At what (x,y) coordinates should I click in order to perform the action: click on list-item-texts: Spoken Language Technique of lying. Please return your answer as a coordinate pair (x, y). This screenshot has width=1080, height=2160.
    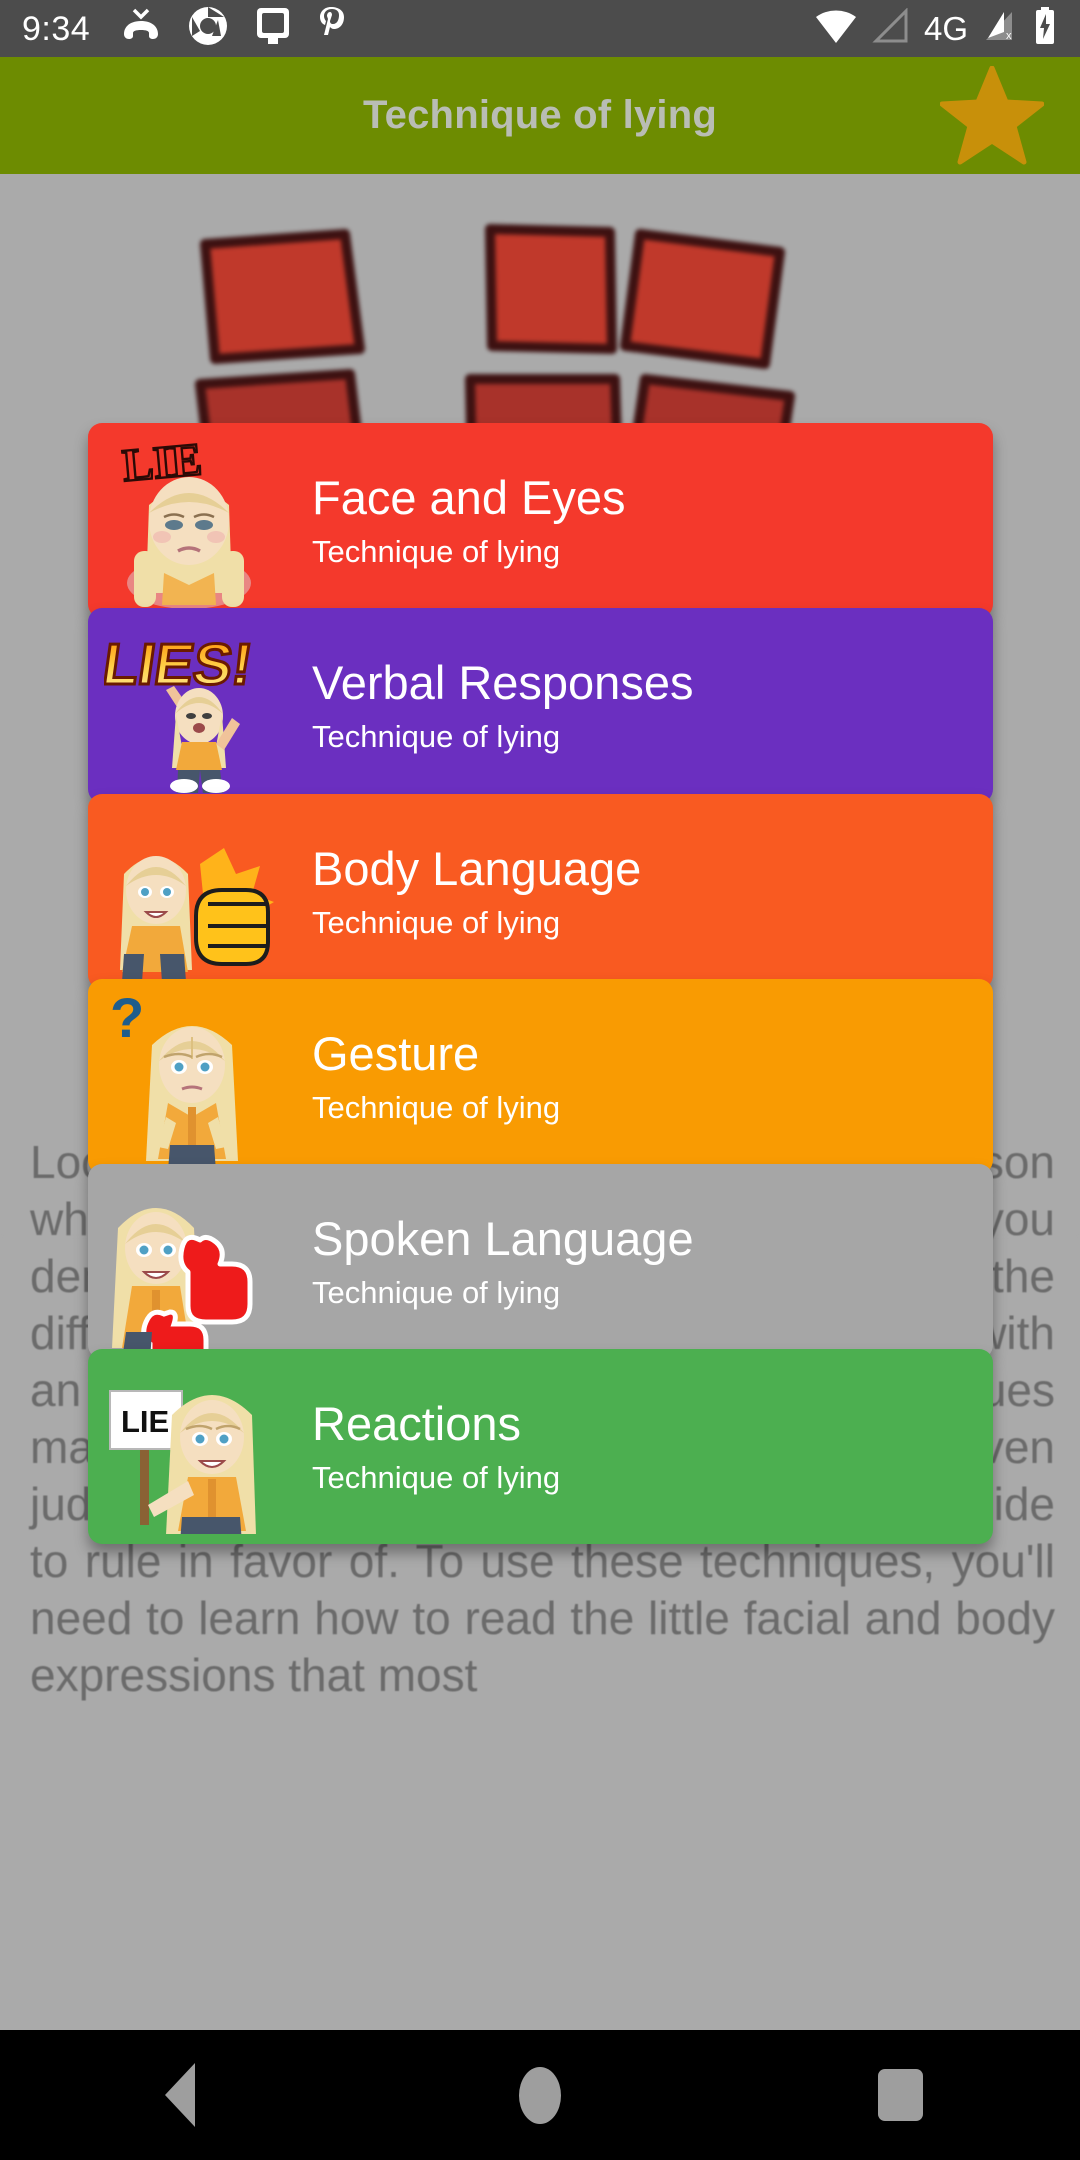
    Looking at the image, I should click on (503, 1260).